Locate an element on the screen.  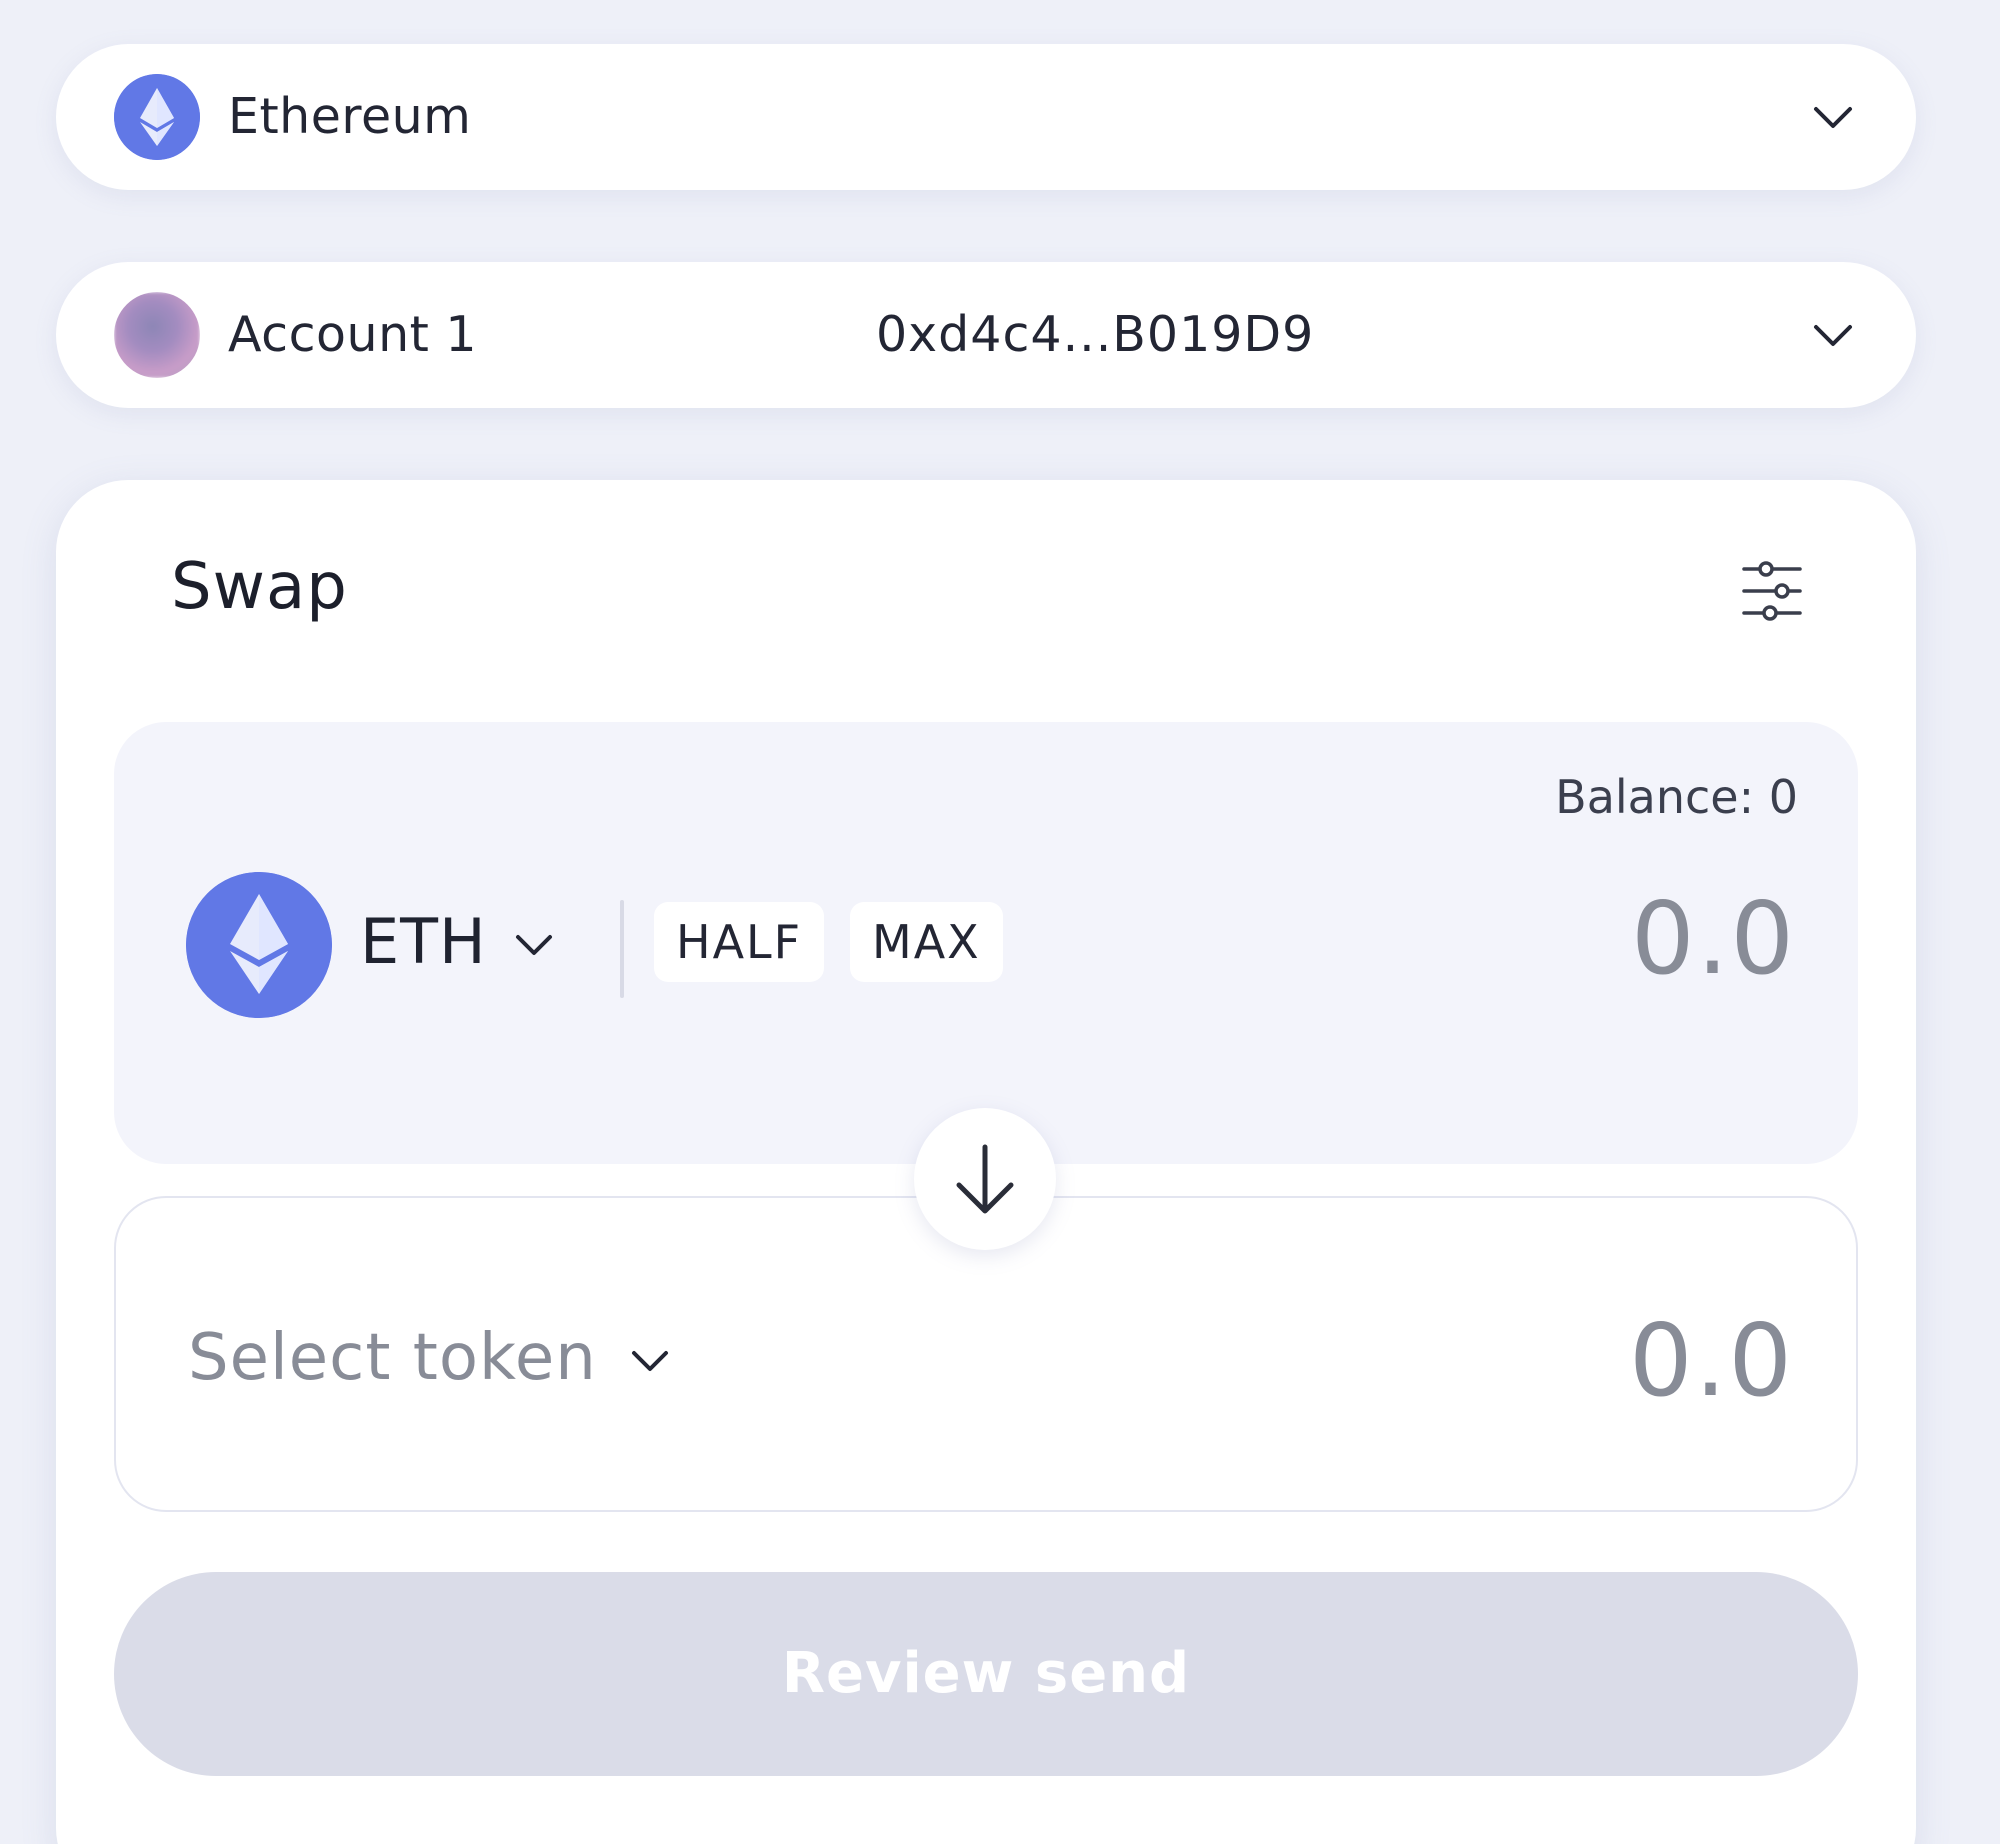
account-name: Account 1 is located at coordinates (353, 334).